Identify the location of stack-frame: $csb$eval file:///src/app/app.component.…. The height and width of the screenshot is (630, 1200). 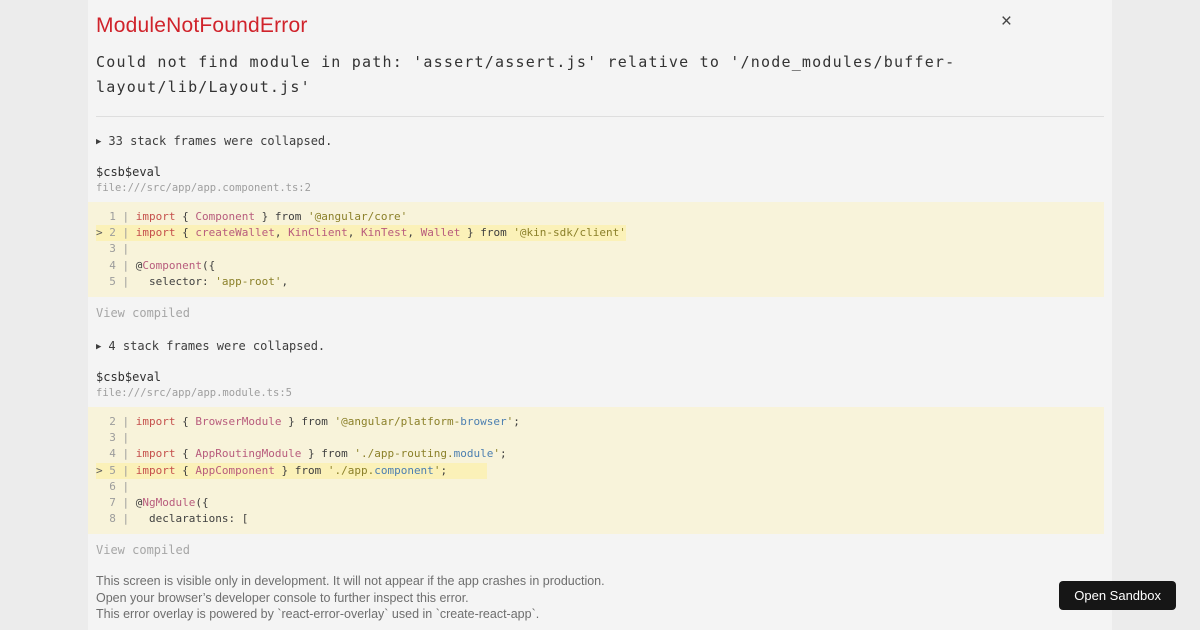
(600, 179).